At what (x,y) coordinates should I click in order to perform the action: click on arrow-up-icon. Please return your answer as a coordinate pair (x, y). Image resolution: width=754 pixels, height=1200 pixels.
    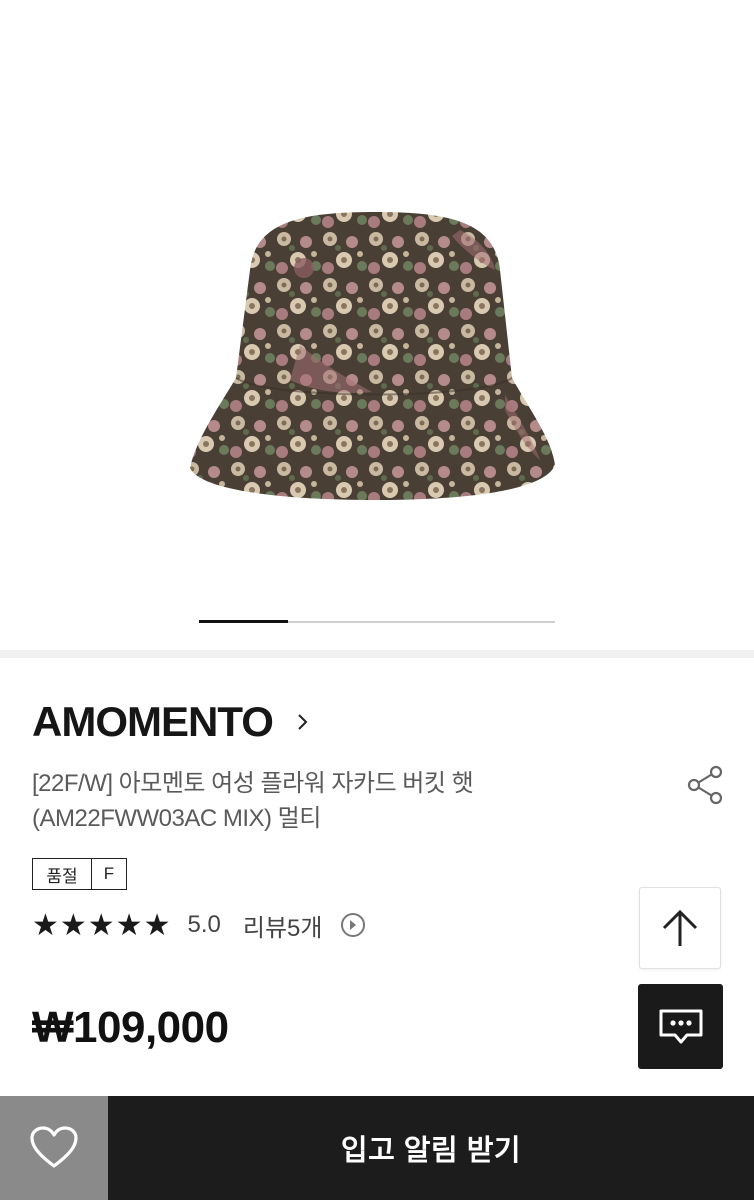
    Looking at the image, I should click on (680, 927).